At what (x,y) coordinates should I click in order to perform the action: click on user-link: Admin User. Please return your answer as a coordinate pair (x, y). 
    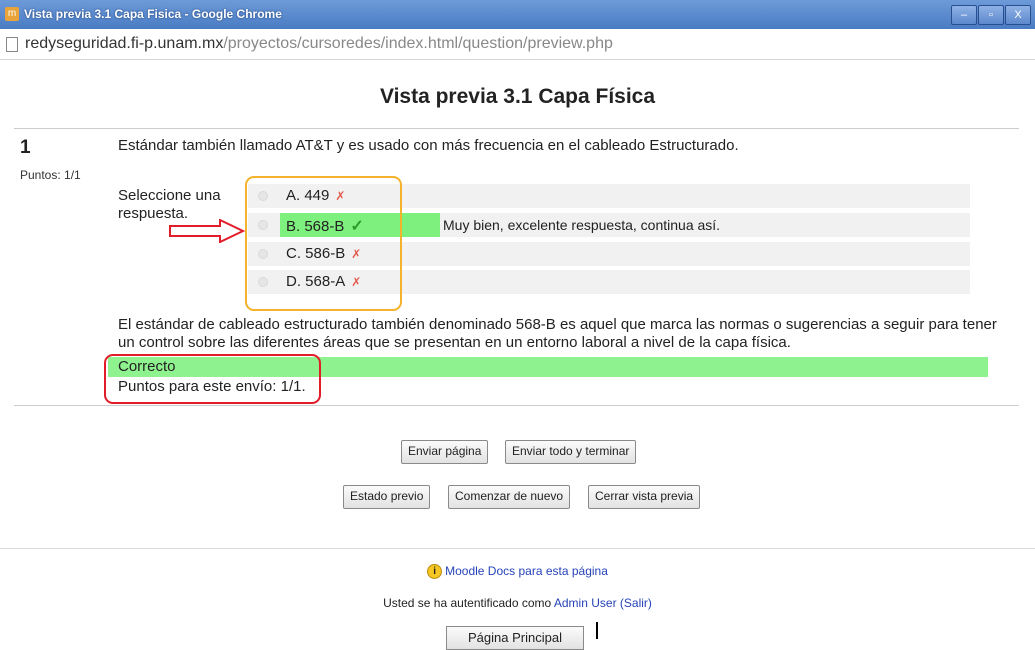
    Looking at the image, I should click on (585, 603).